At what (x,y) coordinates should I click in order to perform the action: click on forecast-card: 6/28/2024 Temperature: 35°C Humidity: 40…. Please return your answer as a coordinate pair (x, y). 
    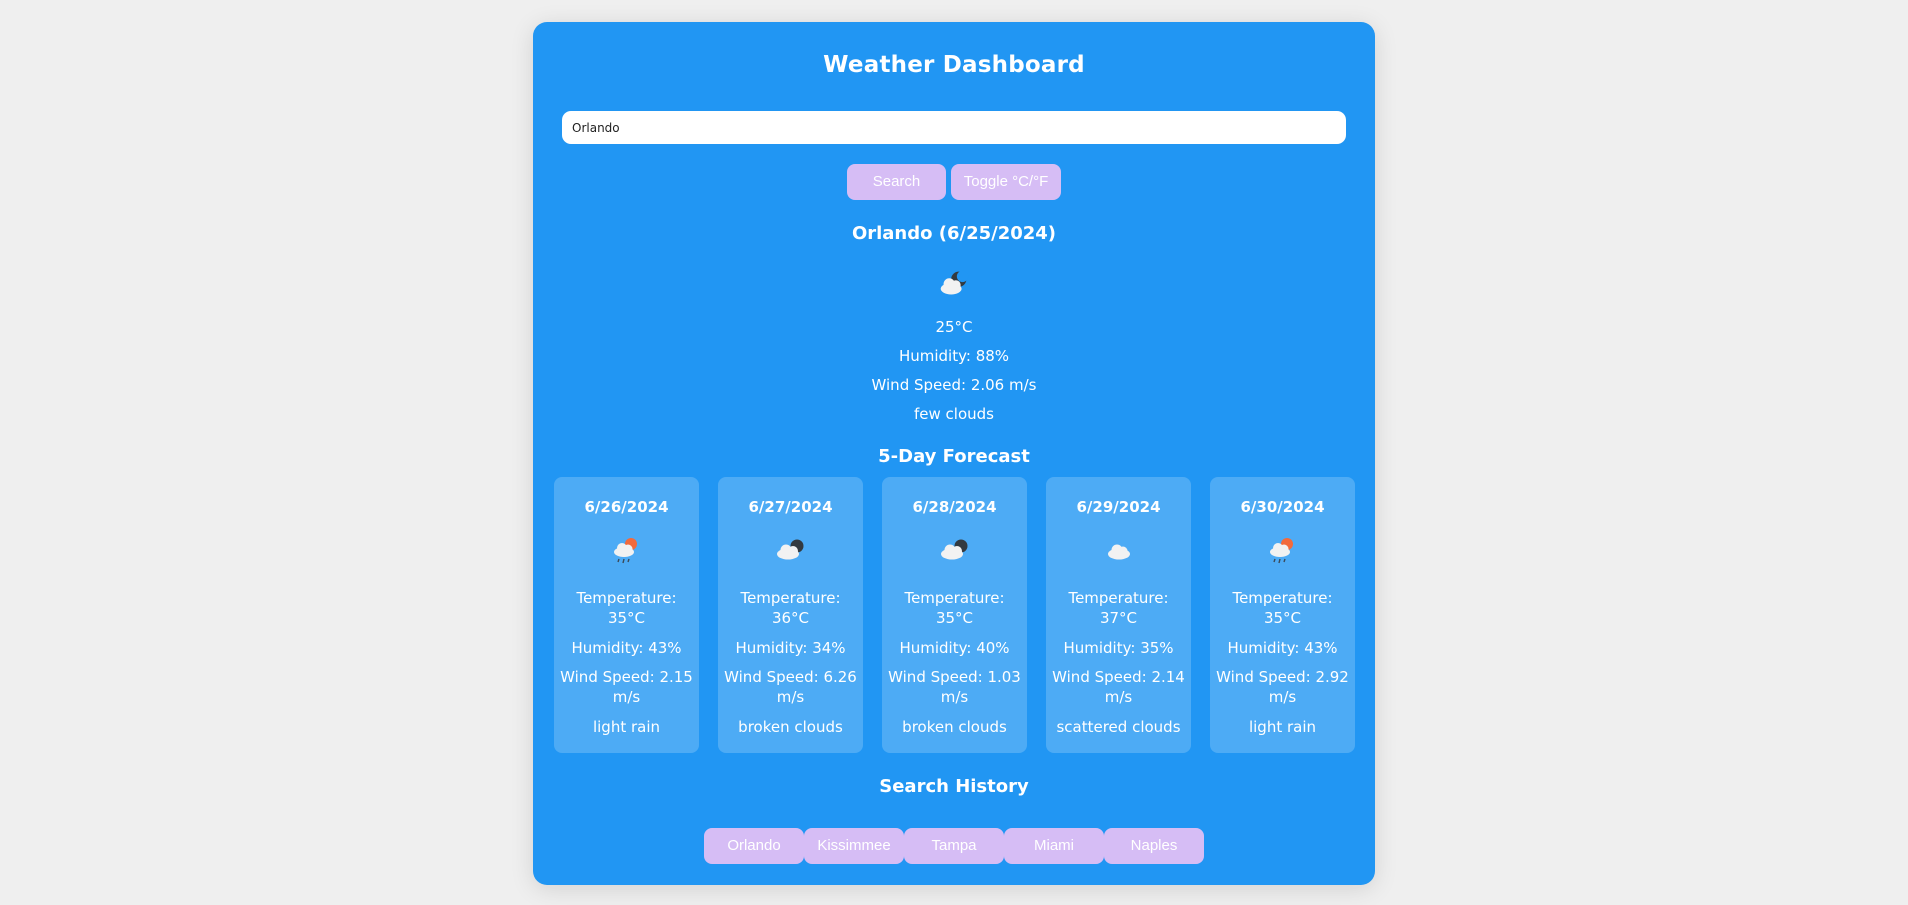
    Looking at the image, I should click on (954, 615).